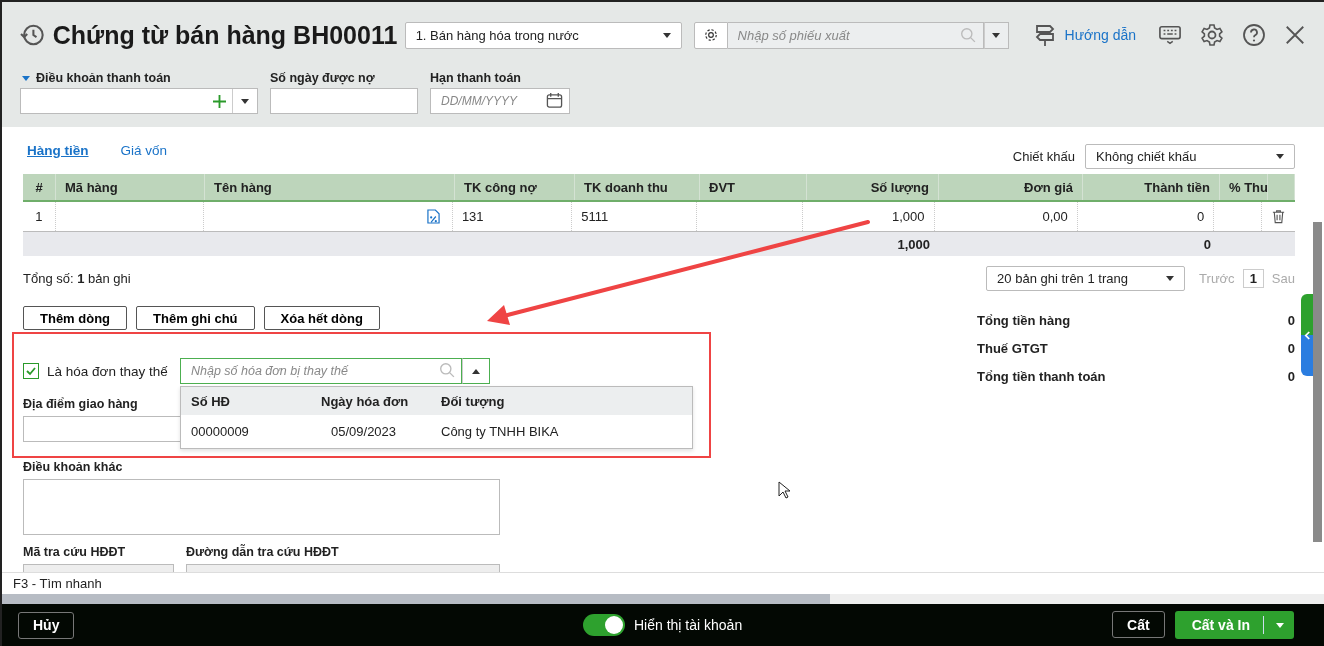 The image size is (1324, 646). I want to click on field-label: Địa điểm giao hàng, so click(80, 405).